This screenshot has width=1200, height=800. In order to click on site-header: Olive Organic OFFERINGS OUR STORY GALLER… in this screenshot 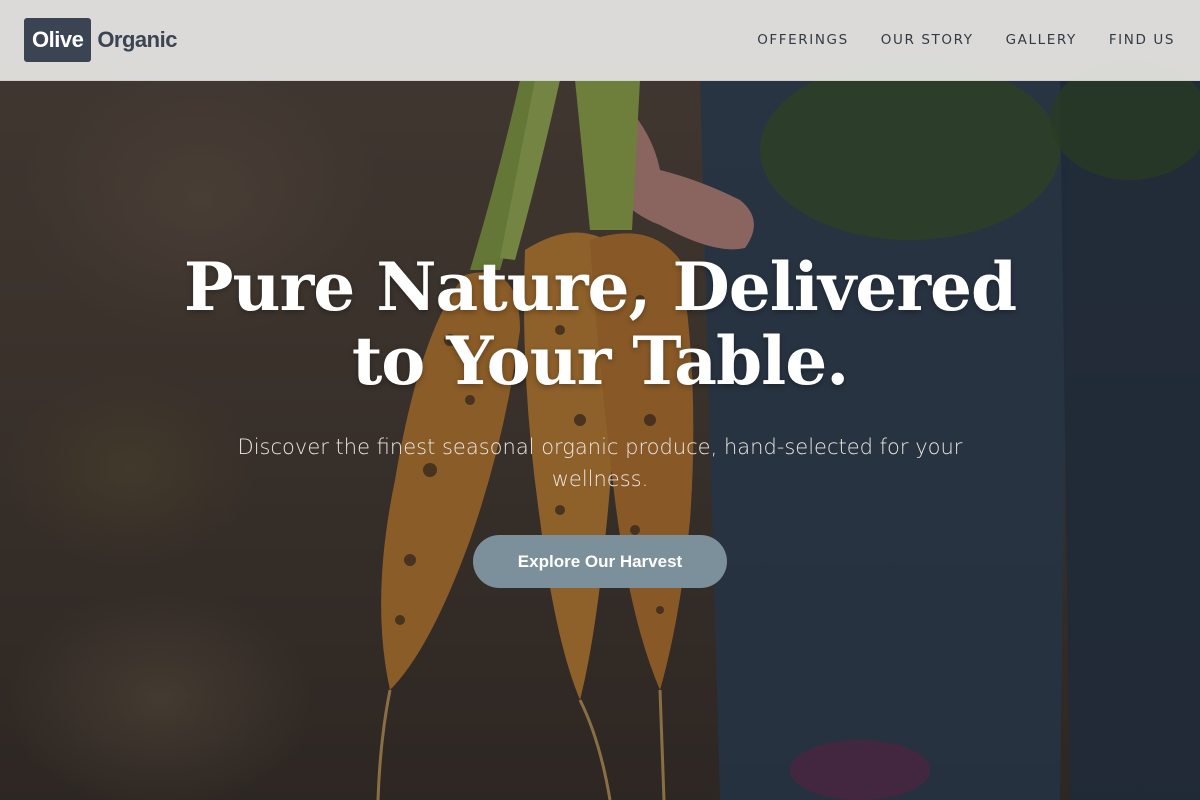, I will do `click(600, 40)`.